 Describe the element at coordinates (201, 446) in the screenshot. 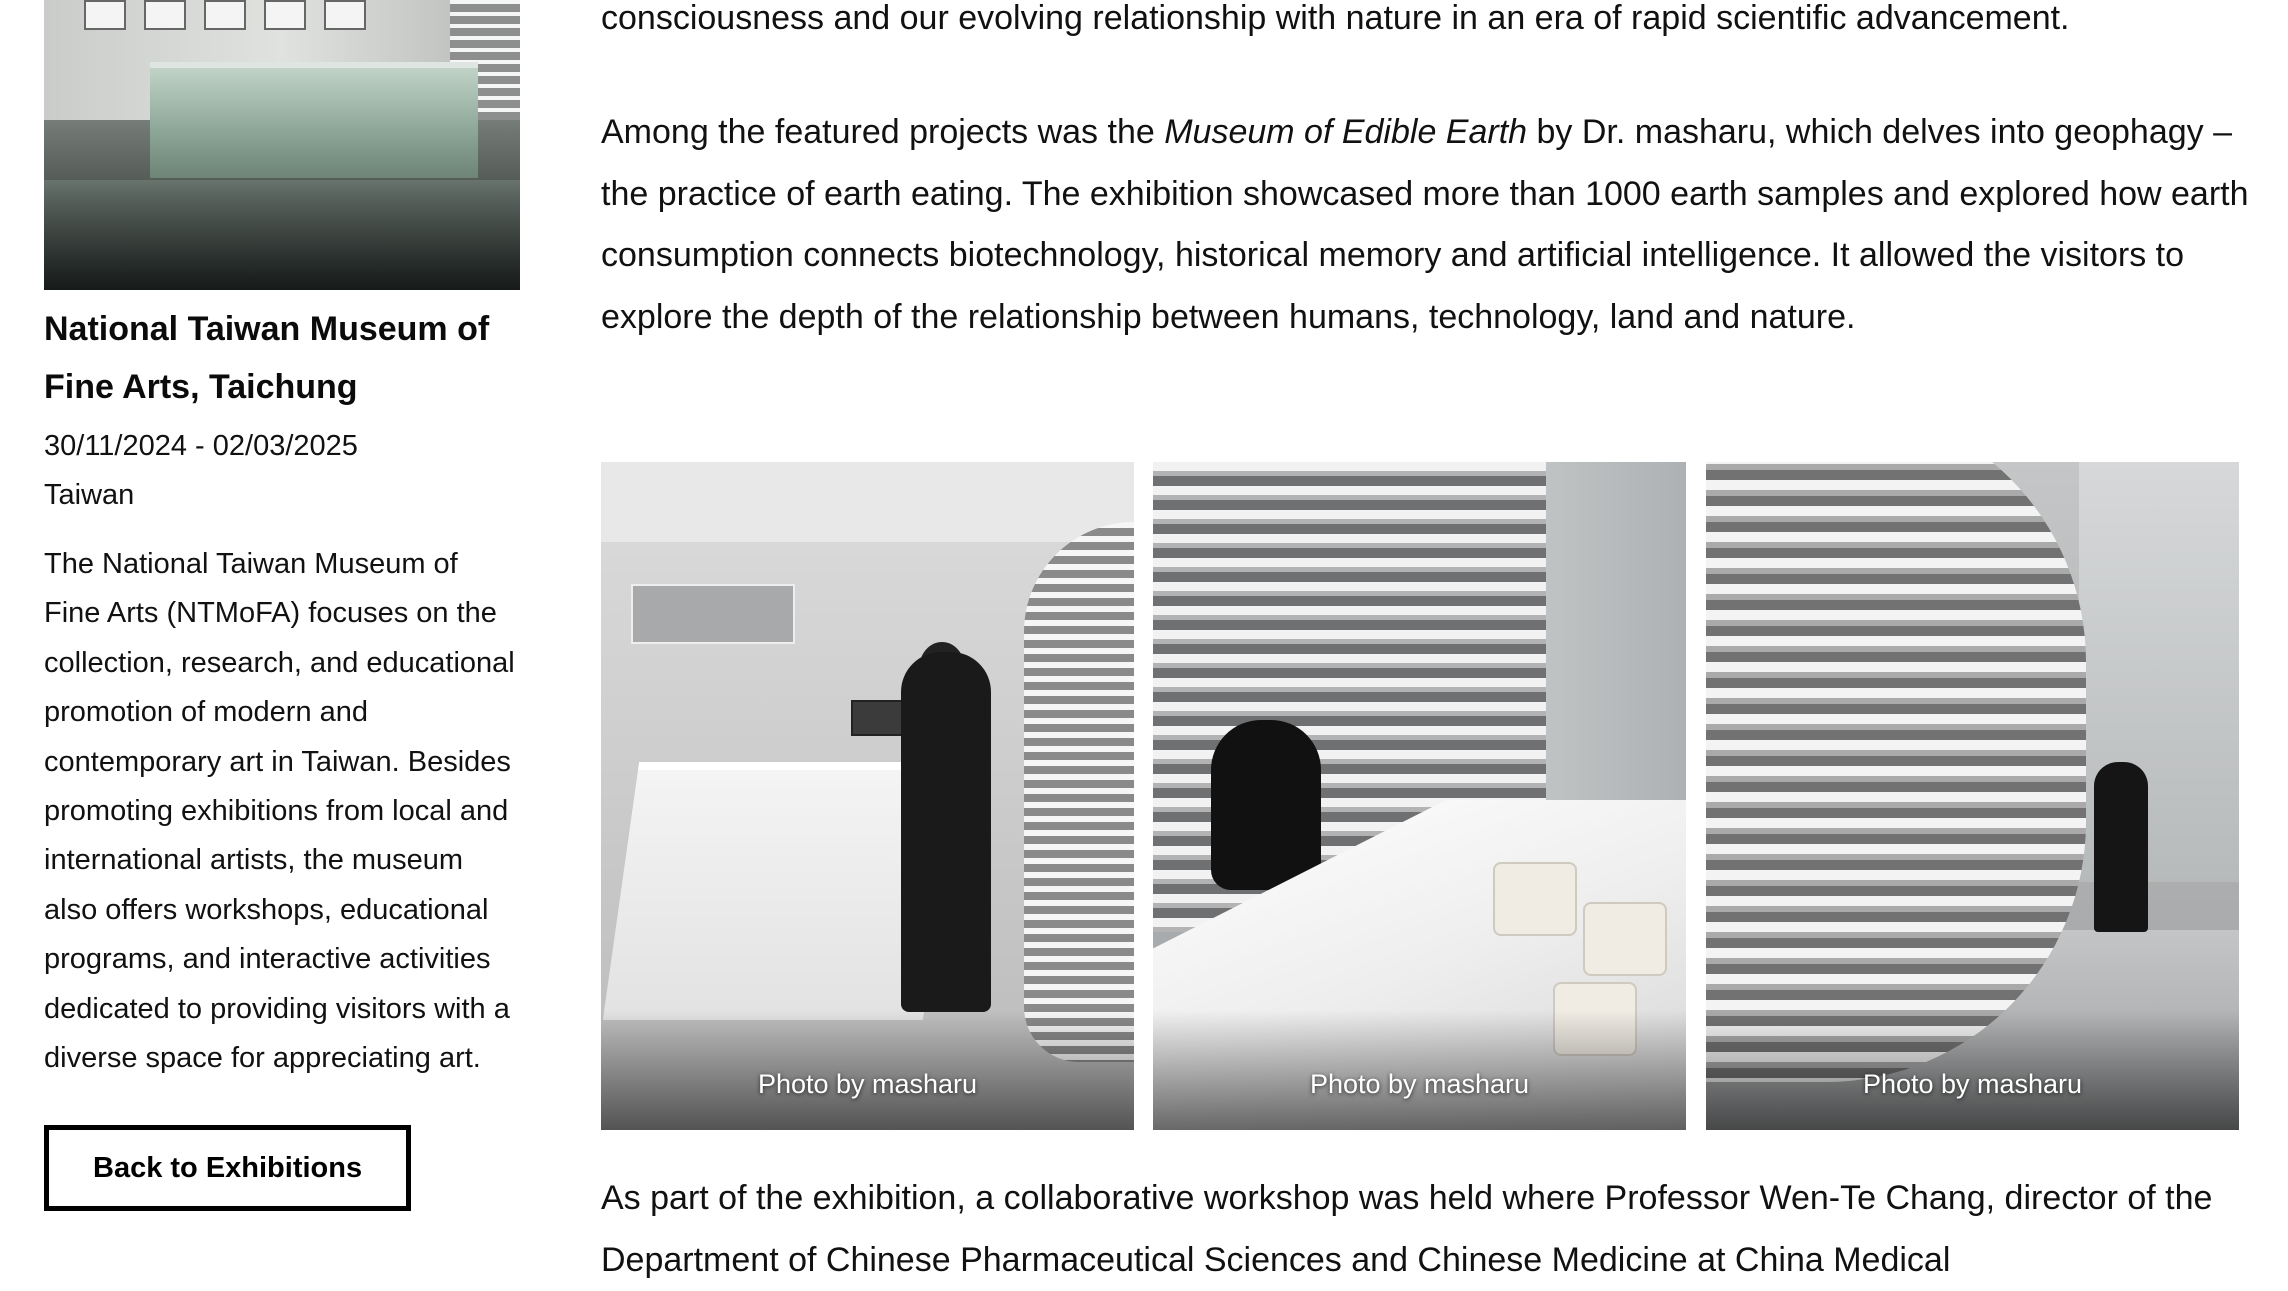

I see `exhibition-dates: 30/11/2024 - 02/03/2025` at that location.